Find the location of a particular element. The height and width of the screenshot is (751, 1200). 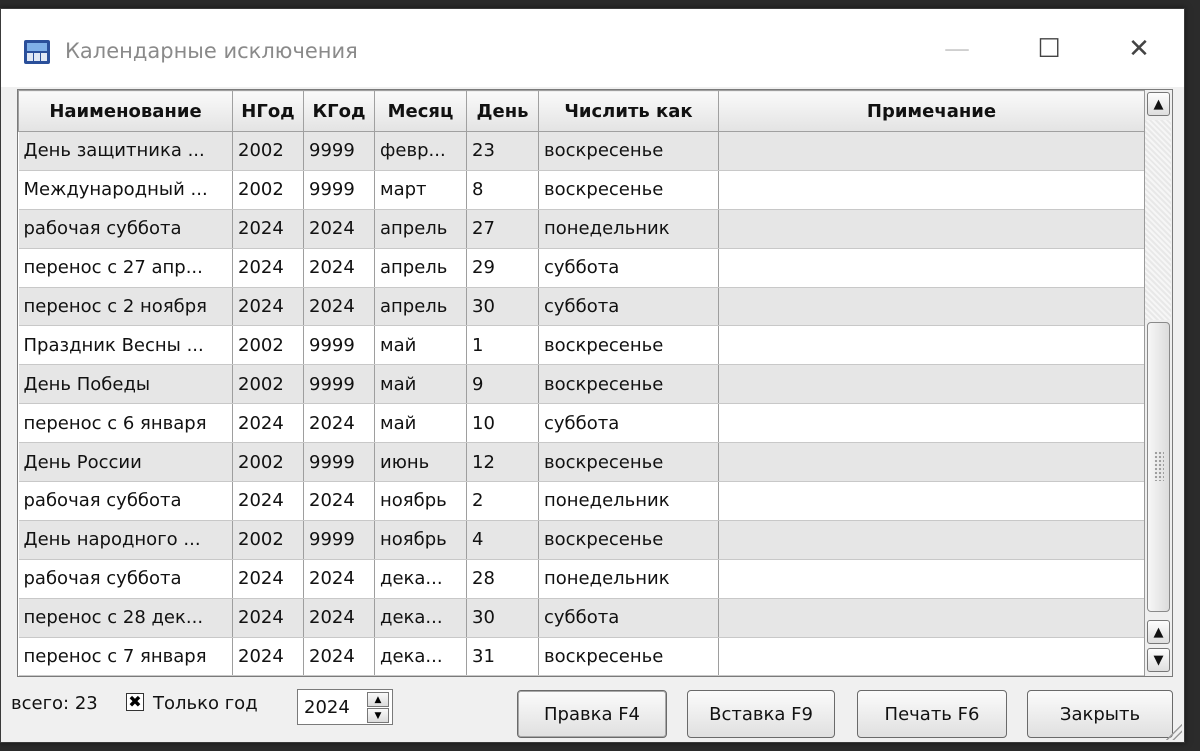

cell-month: июнь is located at coordinates (420, 462).